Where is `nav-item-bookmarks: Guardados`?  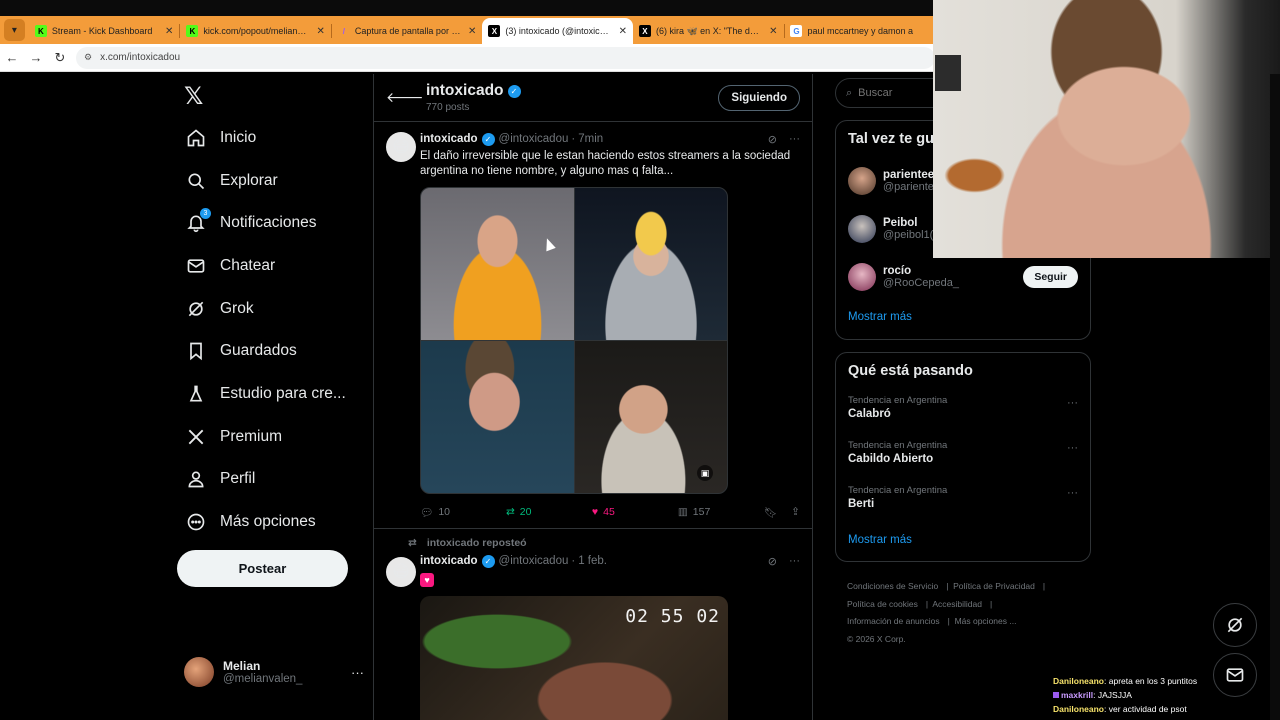 nav-item-bookmarks: Guardados is located at coordinates (240, 351).